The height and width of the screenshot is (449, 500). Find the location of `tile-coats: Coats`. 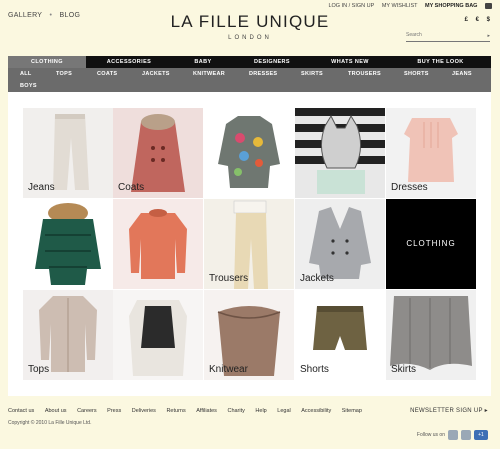

tile-coats: Coats is located at coordinates (158, 153).